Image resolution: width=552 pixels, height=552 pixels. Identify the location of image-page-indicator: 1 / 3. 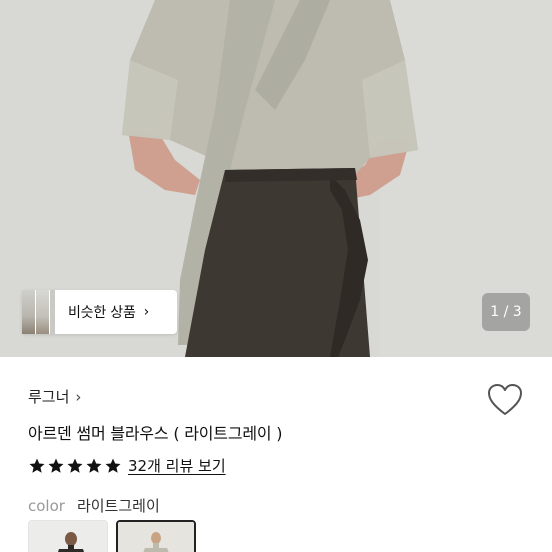
(506, 312).